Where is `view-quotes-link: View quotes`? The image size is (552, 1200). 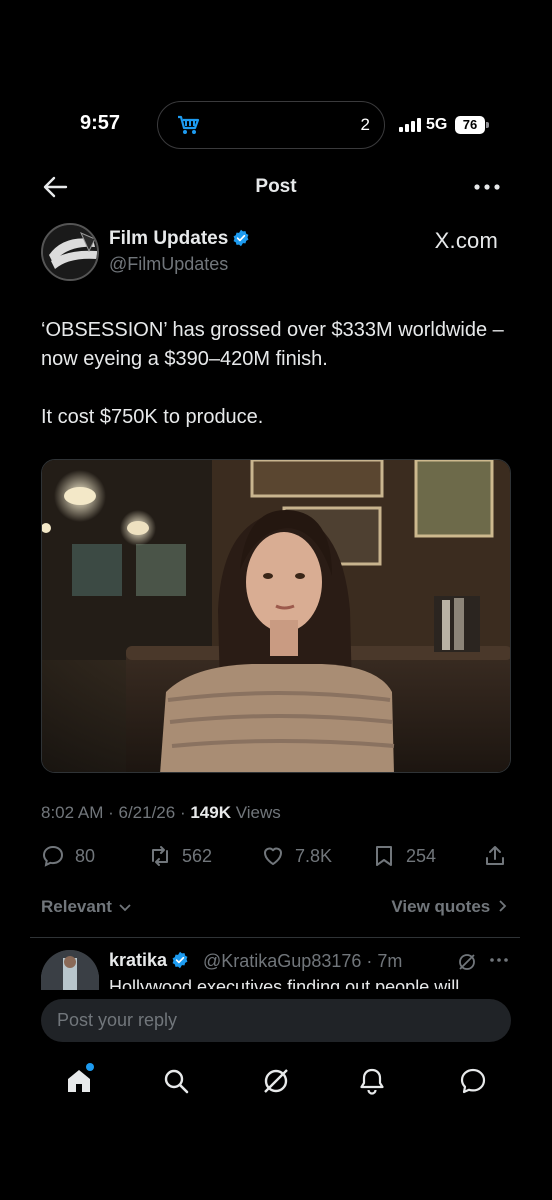 view-quotes-link: View quotes is located at coordinates (449, 907).